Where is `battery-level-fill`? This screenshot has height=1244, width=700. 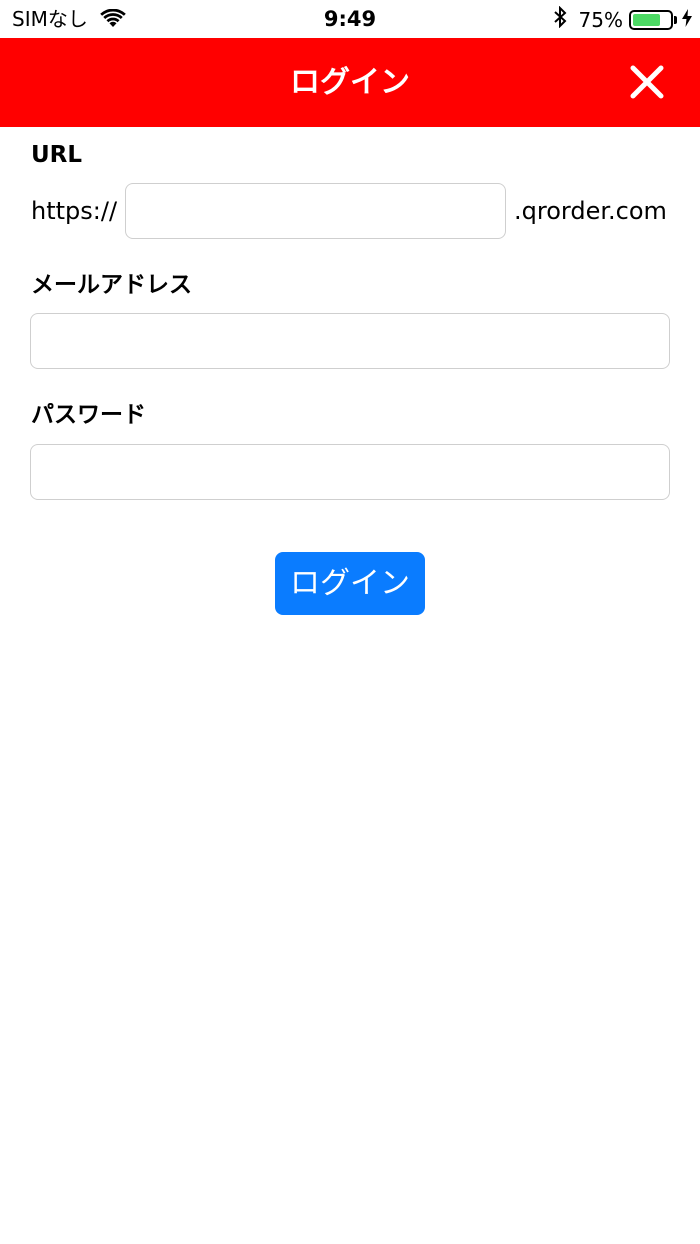 battery-level-fill is located at coordinates (646, 20).